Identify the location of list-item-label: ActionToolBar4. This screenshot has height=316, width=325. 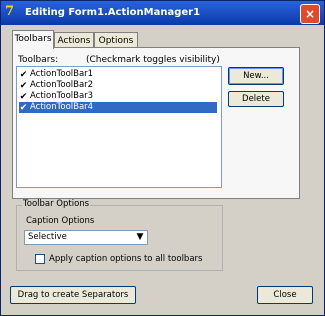
(62, 107).